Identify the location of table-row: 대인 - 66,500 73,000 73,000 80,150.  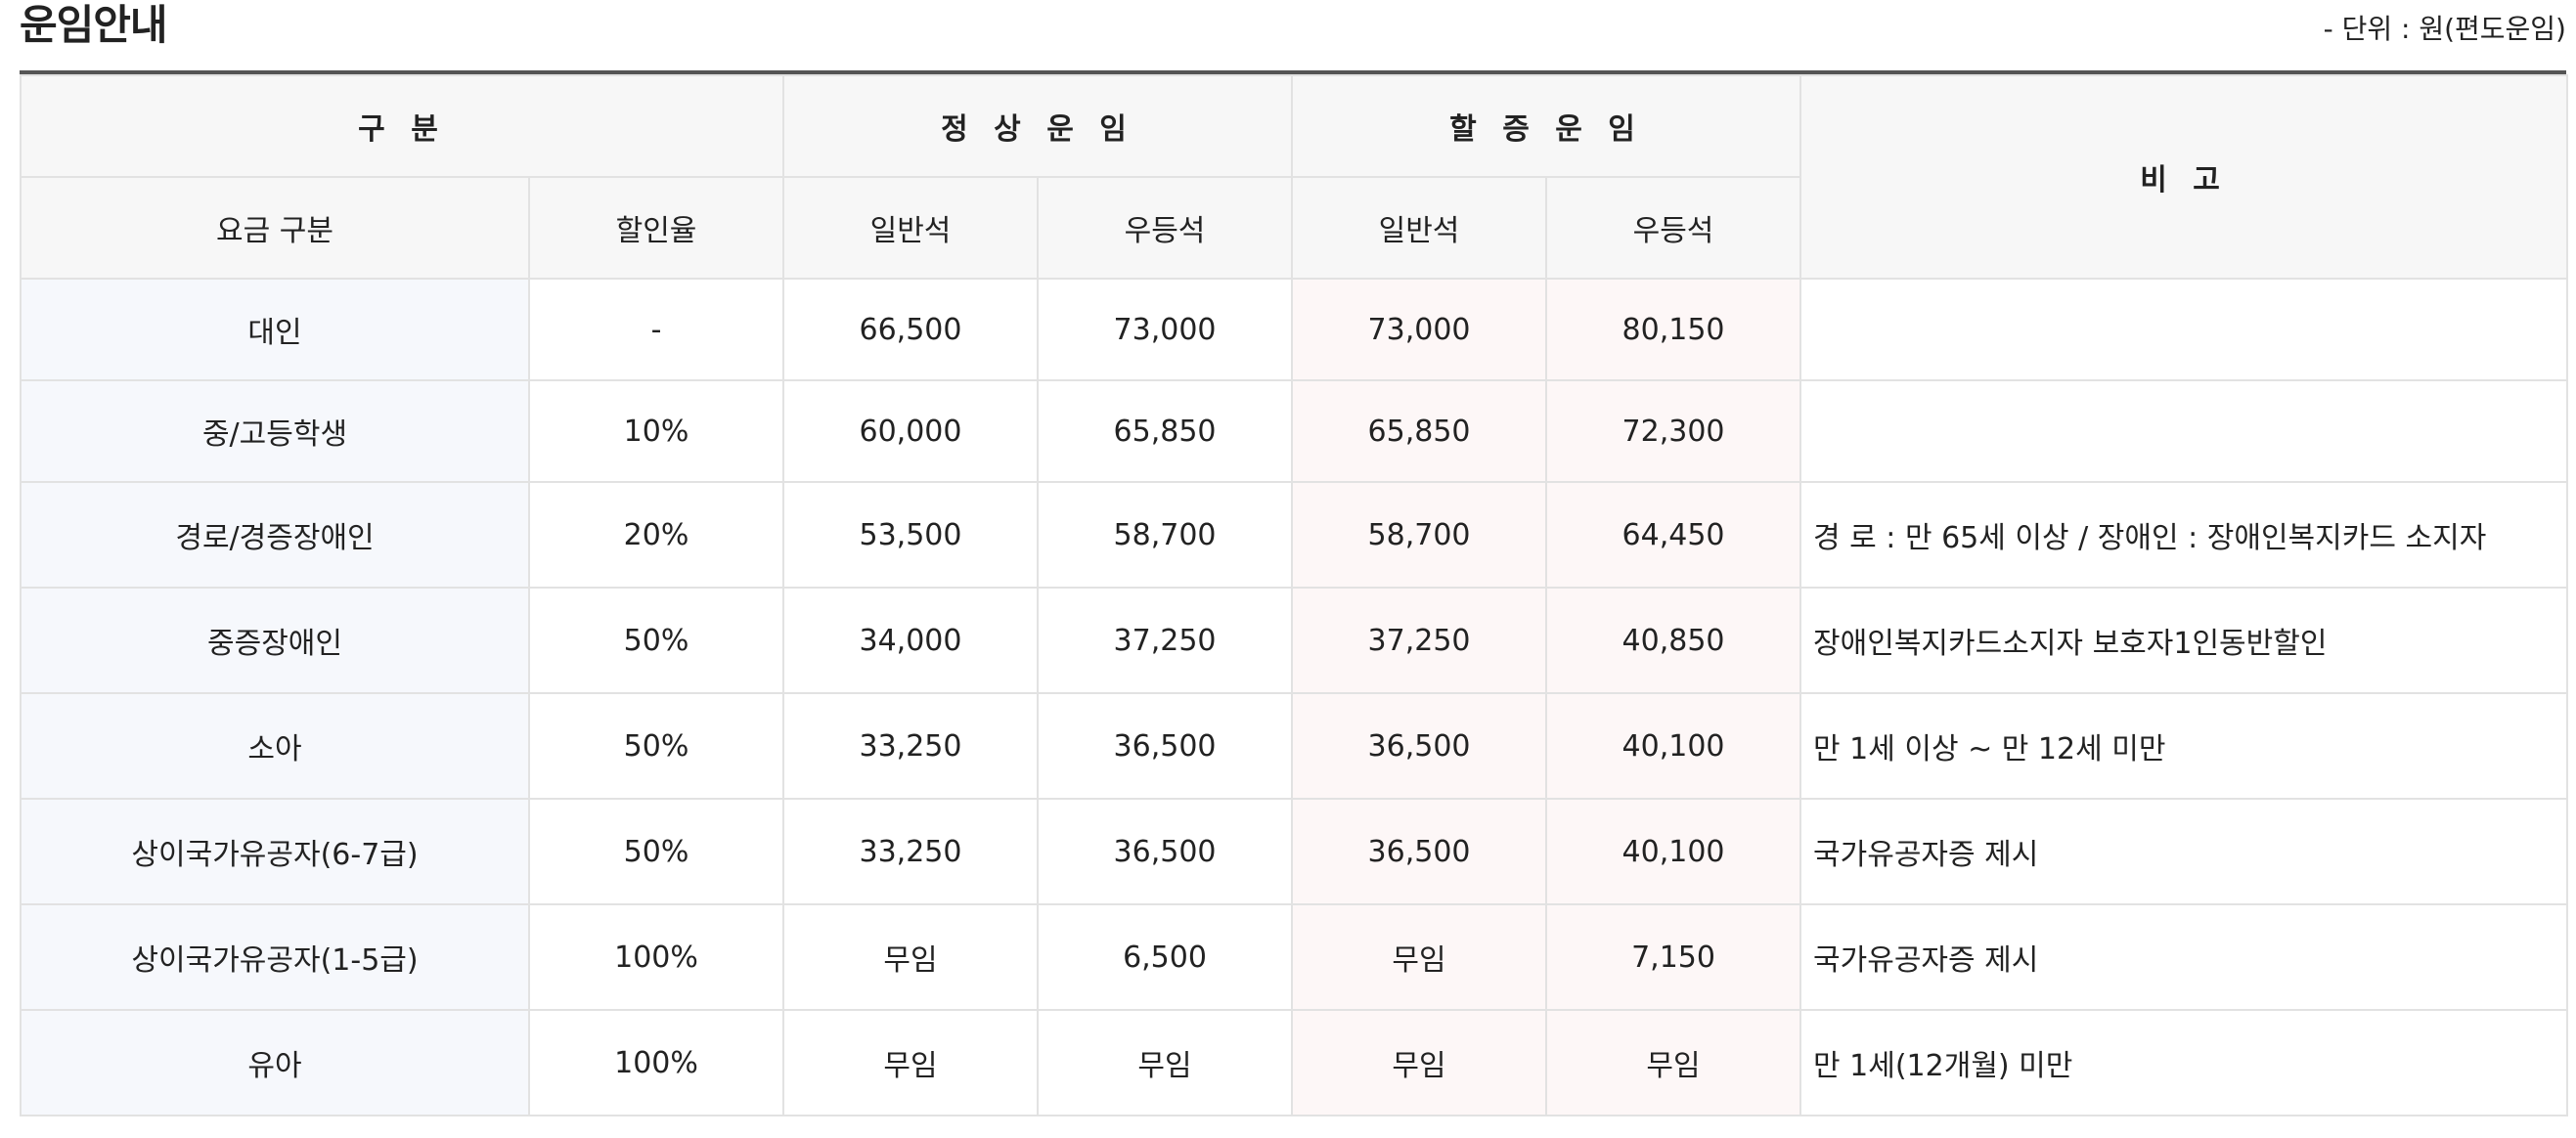
(1294, 329).